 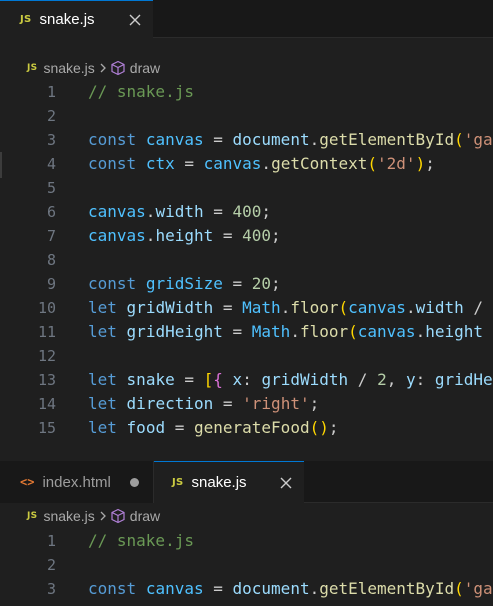 What do you see at coordinates (141, 540) in the screenshot?
I see `code-token: // snake.js` at bounding box center [141, 540].